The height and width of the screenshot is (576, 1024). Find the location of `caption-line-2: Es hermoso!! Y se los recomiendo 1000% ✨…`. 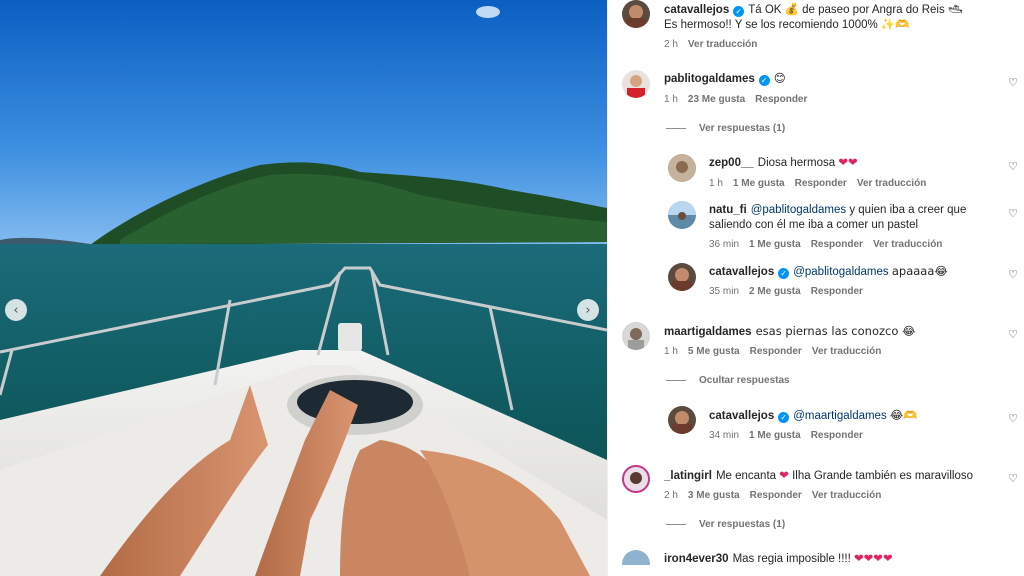

caption-line-2: Es hermoso!! Y se los recomiendo 1000% ✨… is located at coordinates (787, 25).